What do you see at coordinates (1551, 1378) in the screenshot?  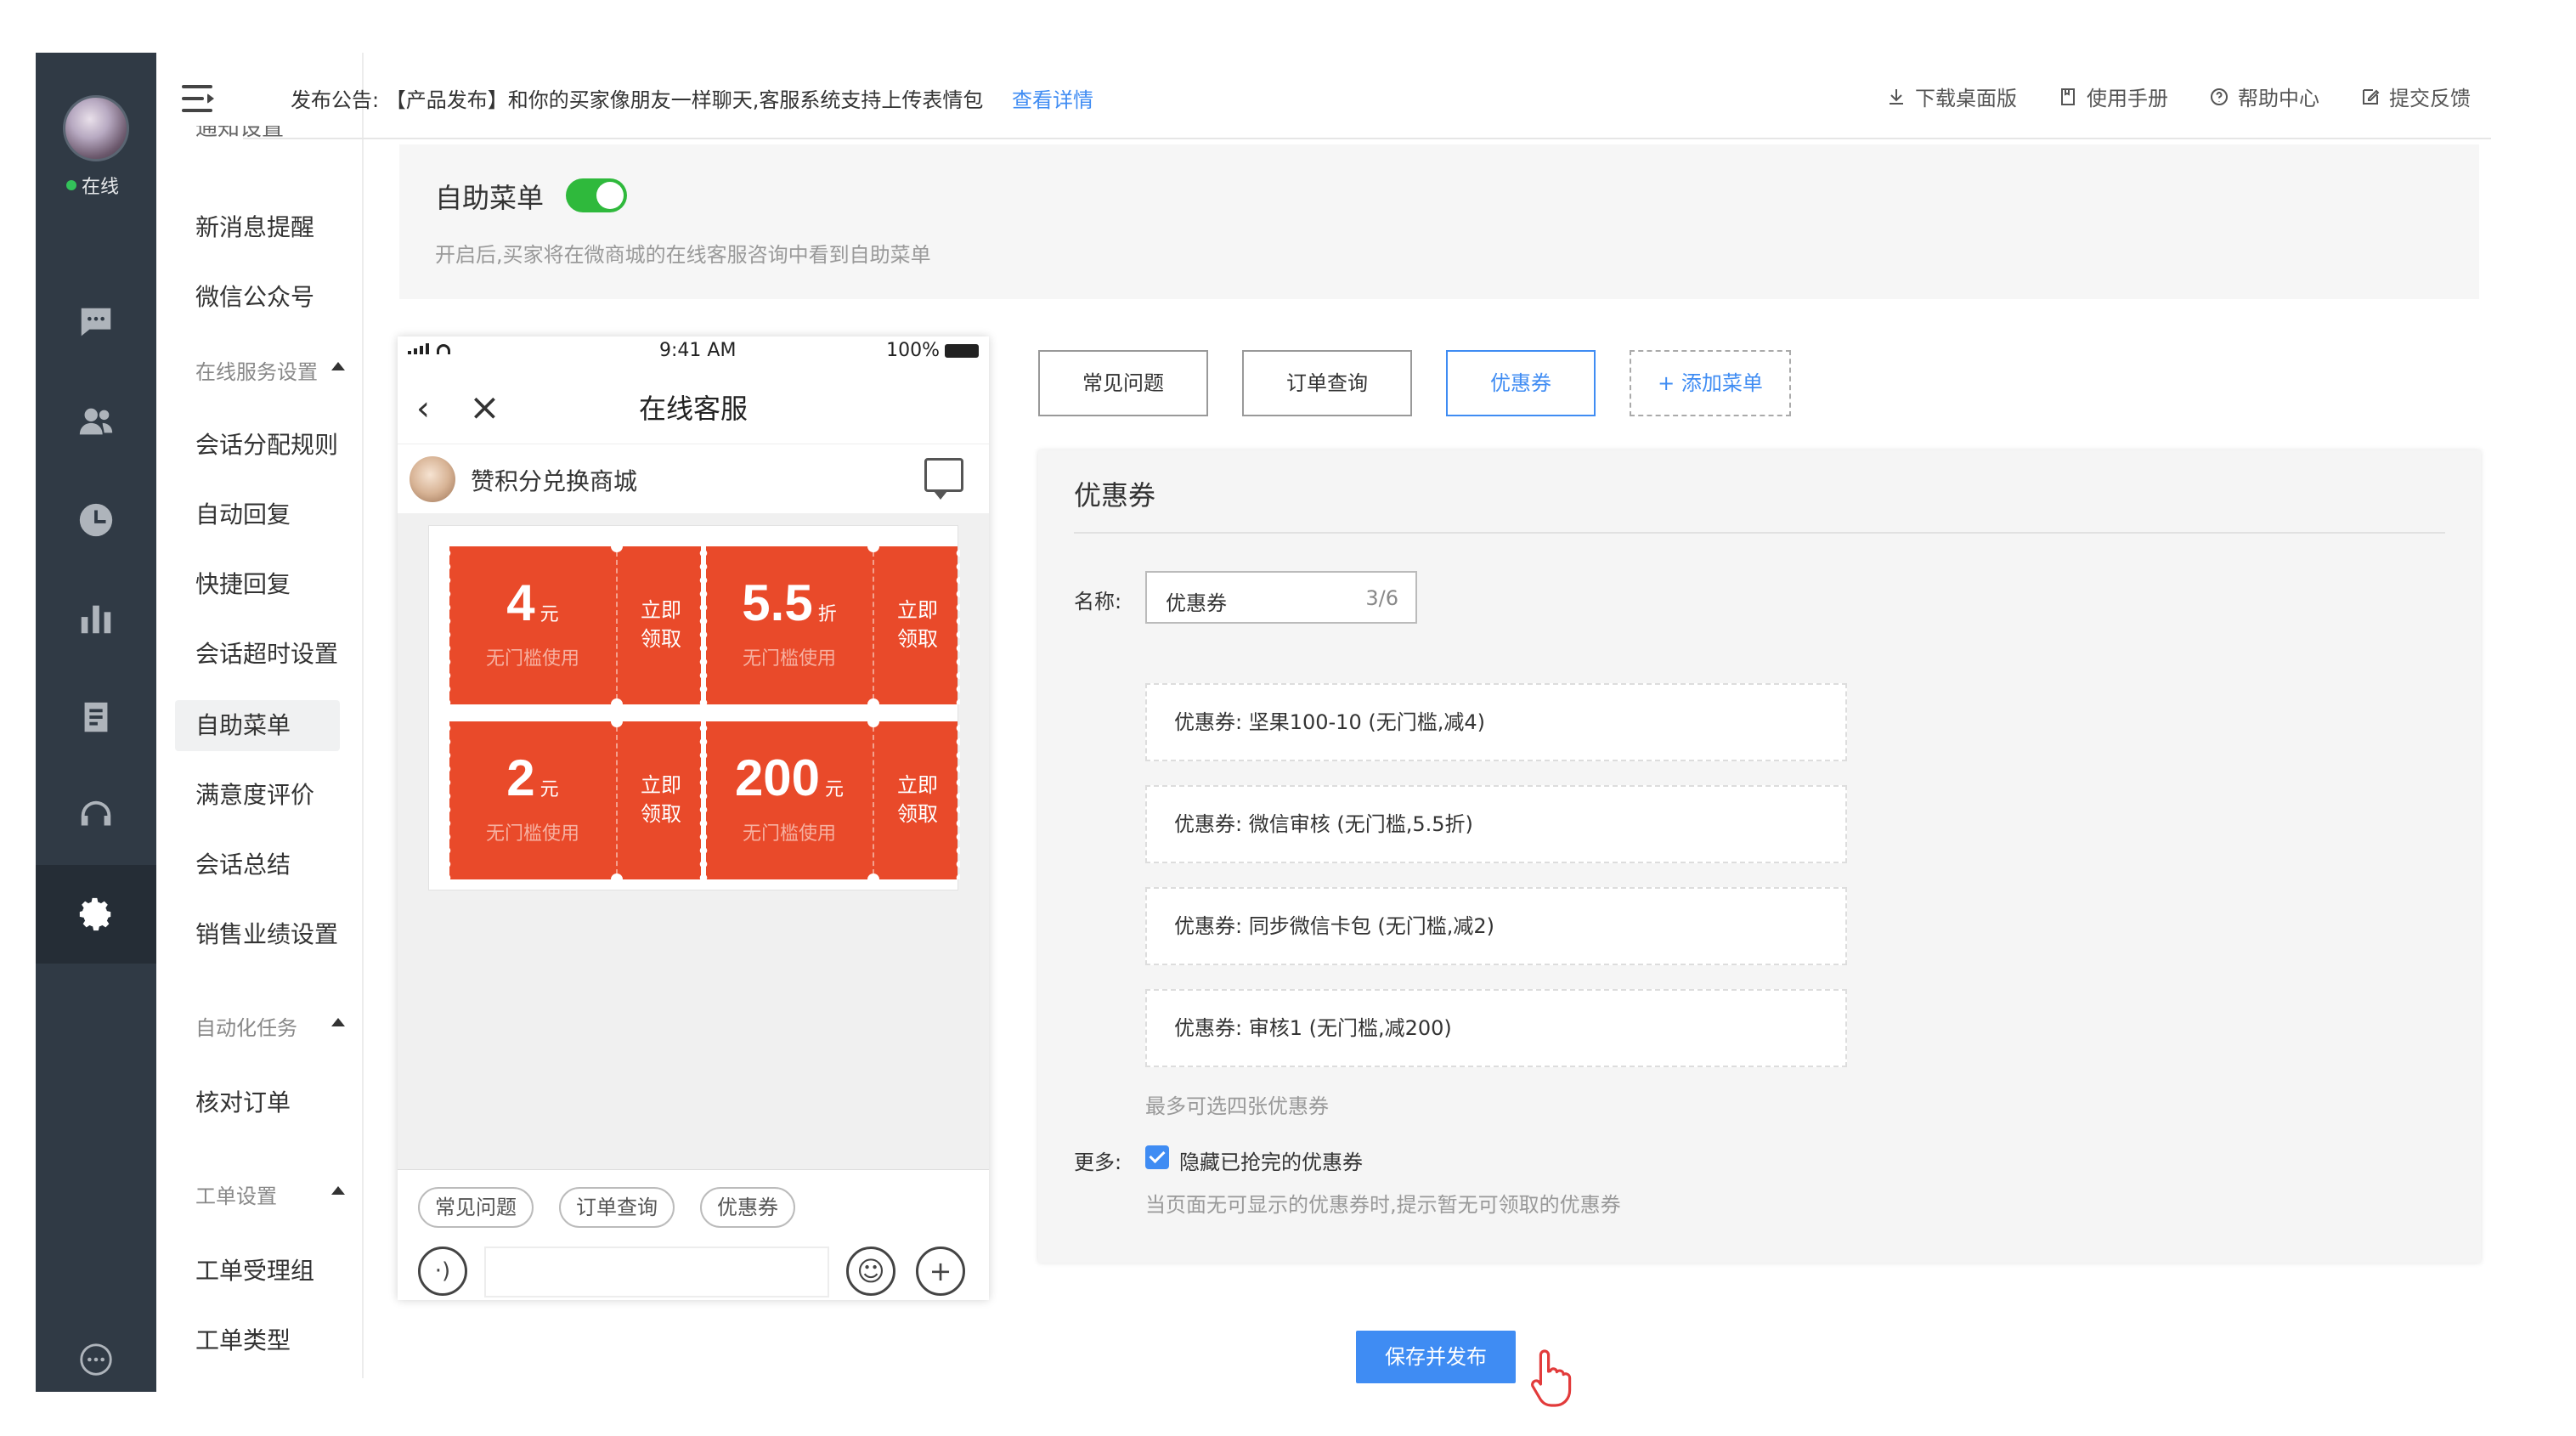 I see `hand-cursor-icon` at bounding box center [1551, 1378].